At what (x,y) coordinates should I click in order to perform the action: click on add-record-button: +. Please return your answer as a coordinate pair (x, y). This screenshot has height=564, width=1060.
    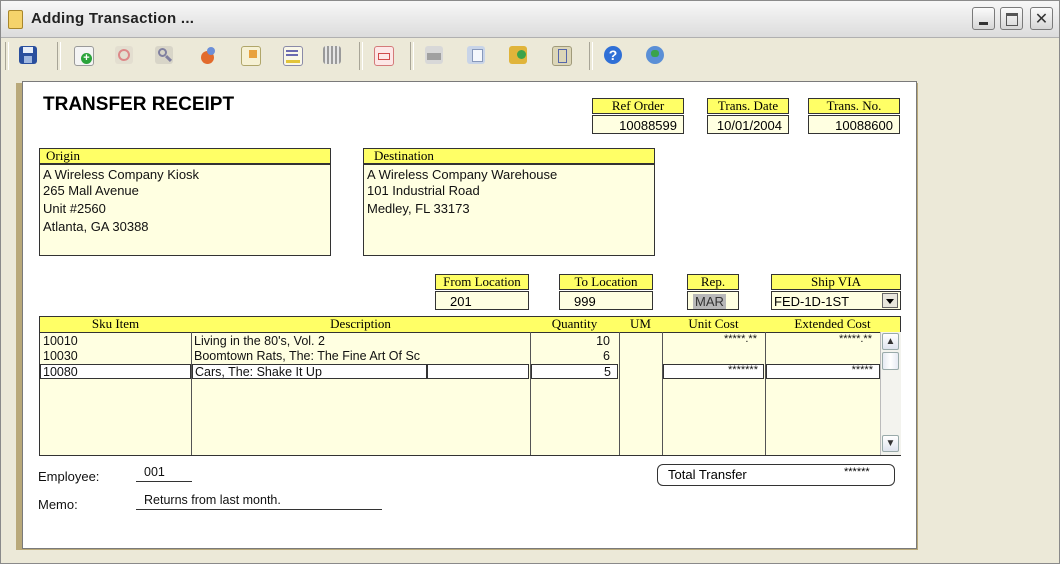
    Looking at the image, I should click on (83, 55).